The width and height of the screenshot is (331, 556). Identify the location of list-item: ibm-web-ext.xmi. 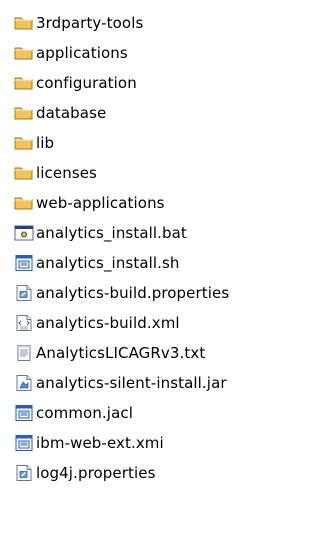
(121, 443).